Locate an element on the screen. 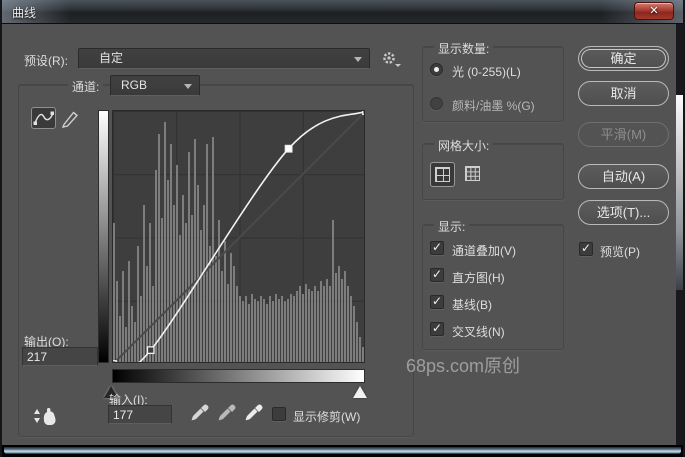 This screenshot has width=685, height=457. gray-point-eyedropper-button is located at coordinates (227, 414).